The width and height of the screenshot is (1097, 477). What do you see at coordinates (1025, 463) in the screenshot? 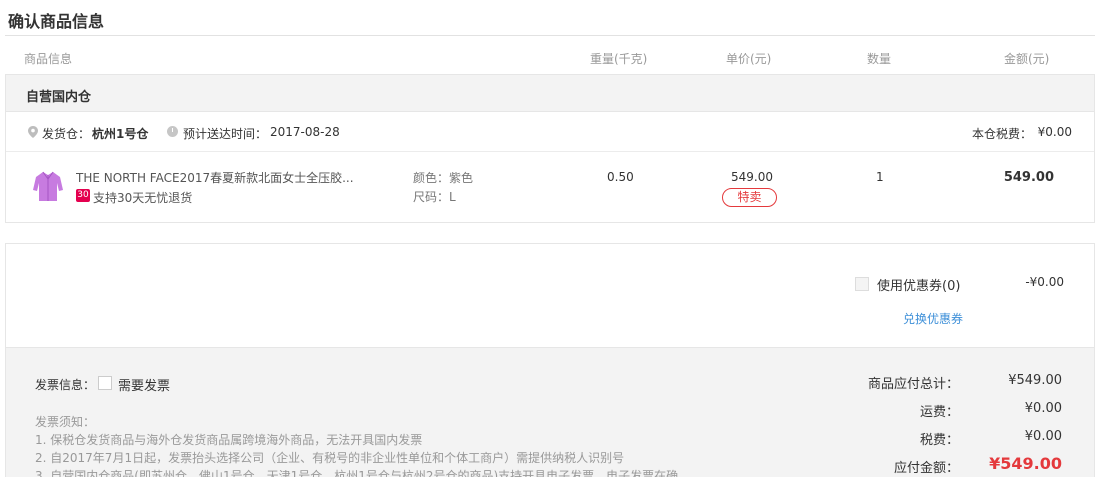
I see `total-due-value: ¥549.00` at bounding box center [1025, 463].